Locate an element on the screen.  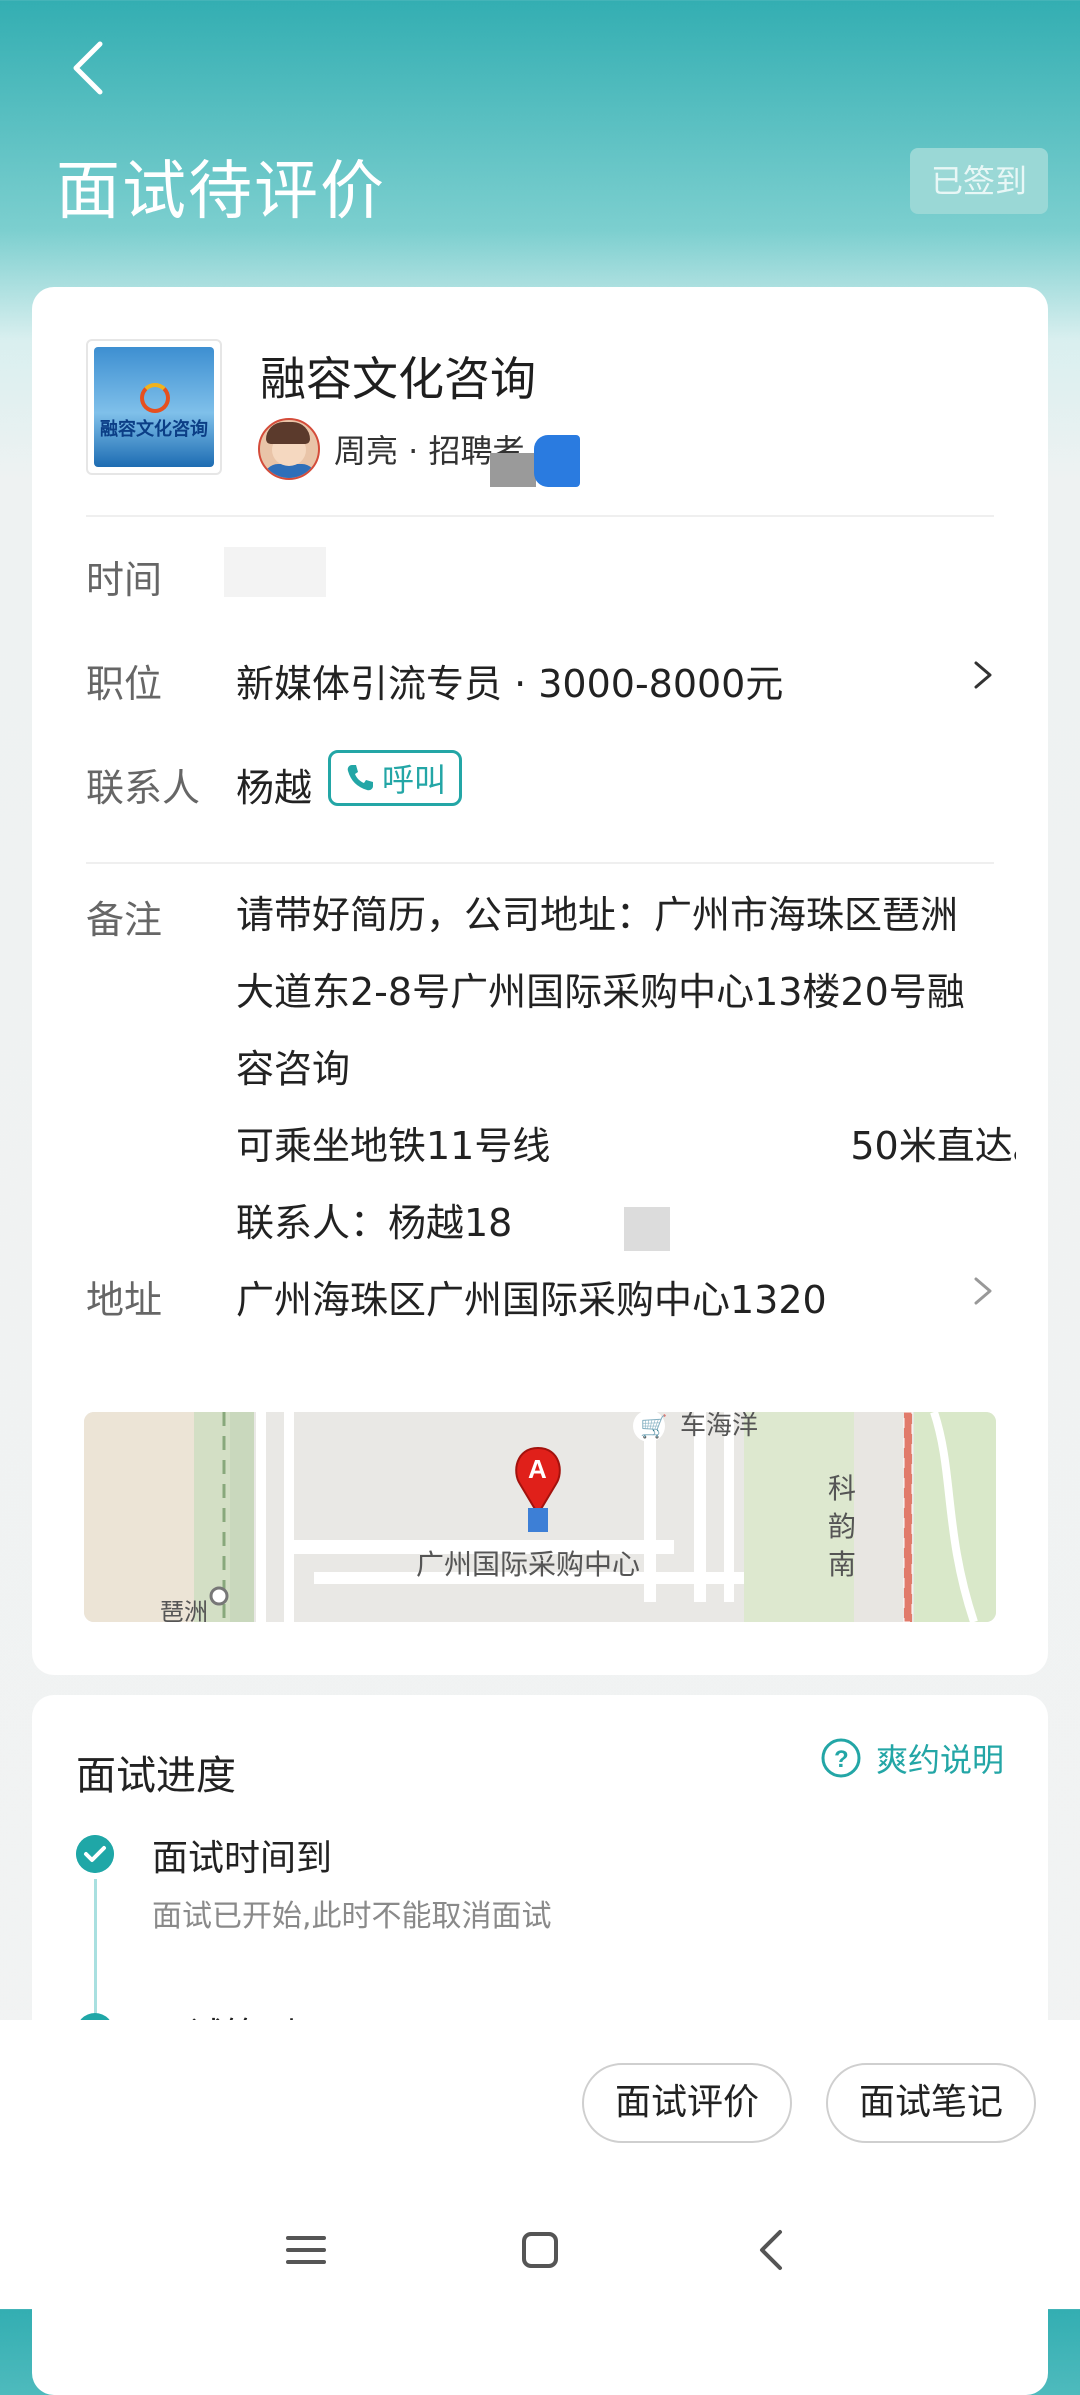
step-title: 面试时间到 is located at coordinates (242, 1858).